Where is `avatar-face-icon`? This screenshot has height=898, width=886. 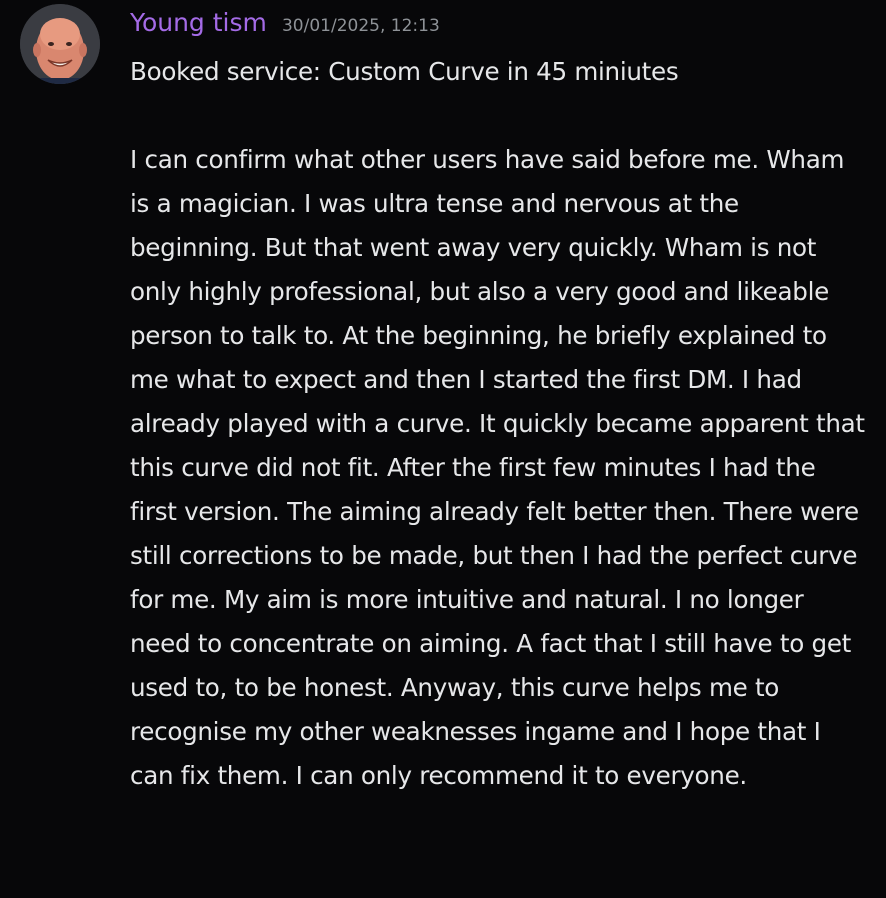
avatar-face-icon is located at coordinates (60, 44).